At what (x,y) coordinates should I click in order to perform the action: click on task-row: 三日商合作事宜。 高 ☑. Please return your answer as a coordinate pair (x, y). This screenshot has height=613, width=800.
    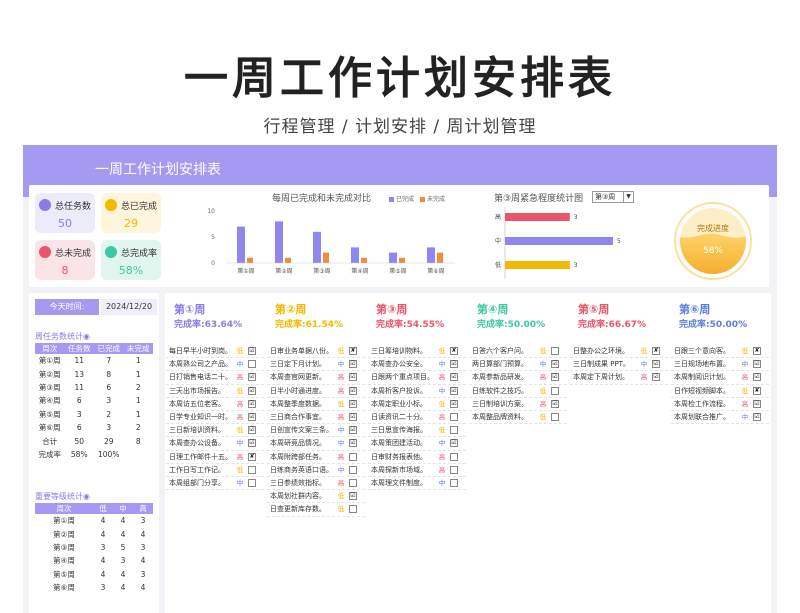
    Looking at the image, I should click on (316, 418).